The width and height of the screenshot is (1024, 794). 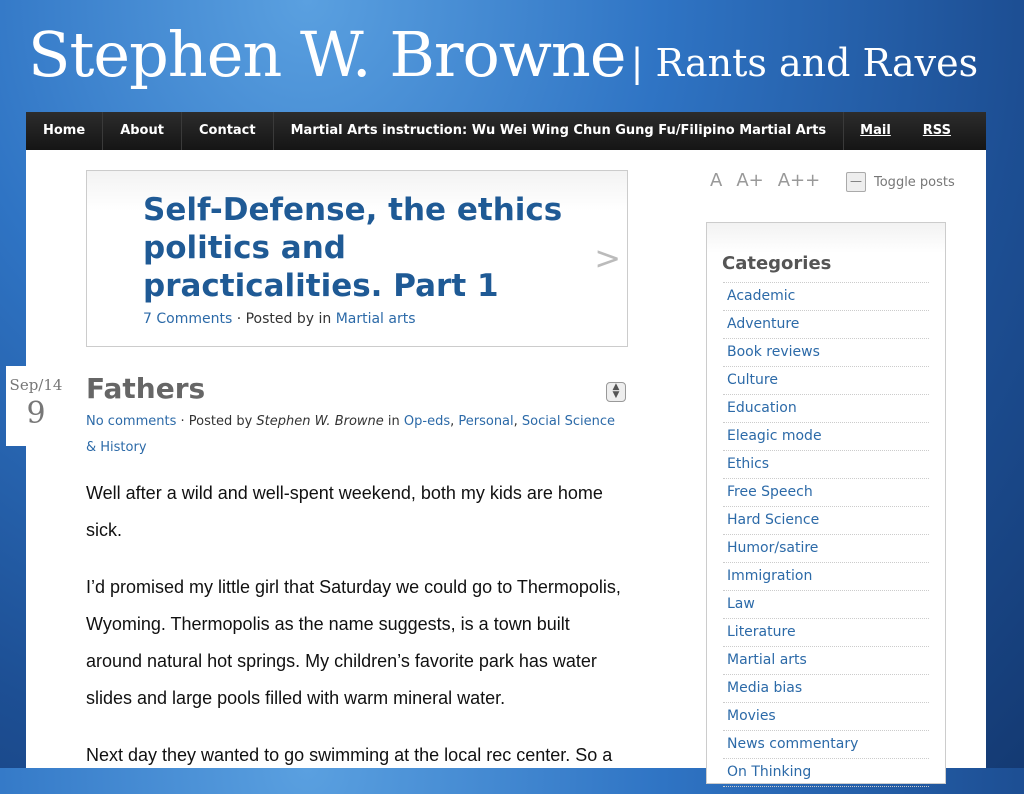 I want to click on featured-posted-by: · Posted by in, so click(x=284, y=319).